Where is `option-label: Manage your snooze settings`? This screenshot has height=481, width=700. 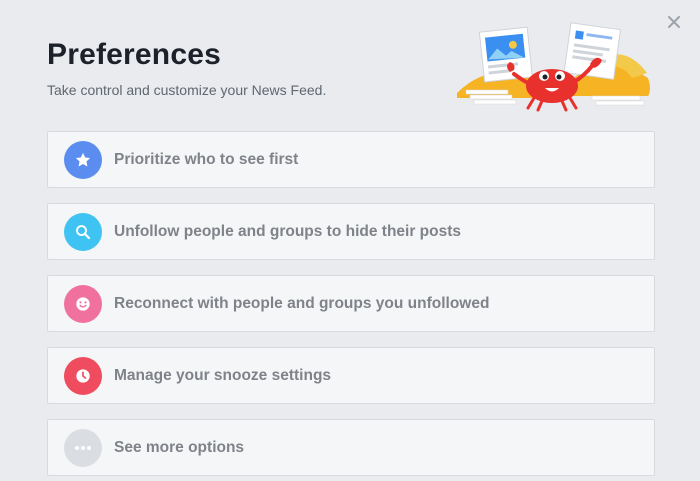 option-label: Manage your snooze settings is located at coordinates (223, 375).